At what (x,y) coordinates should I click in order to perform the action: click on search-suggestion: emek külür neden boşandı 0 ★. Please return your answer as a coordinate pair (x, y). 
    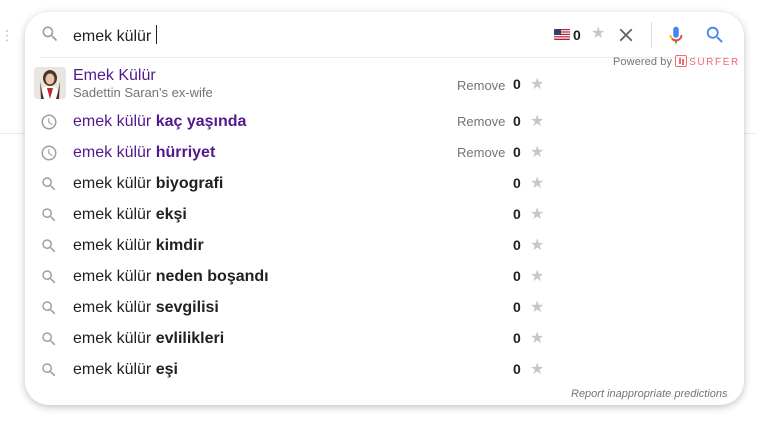
    Looking at the image, I should click on (384, 277).